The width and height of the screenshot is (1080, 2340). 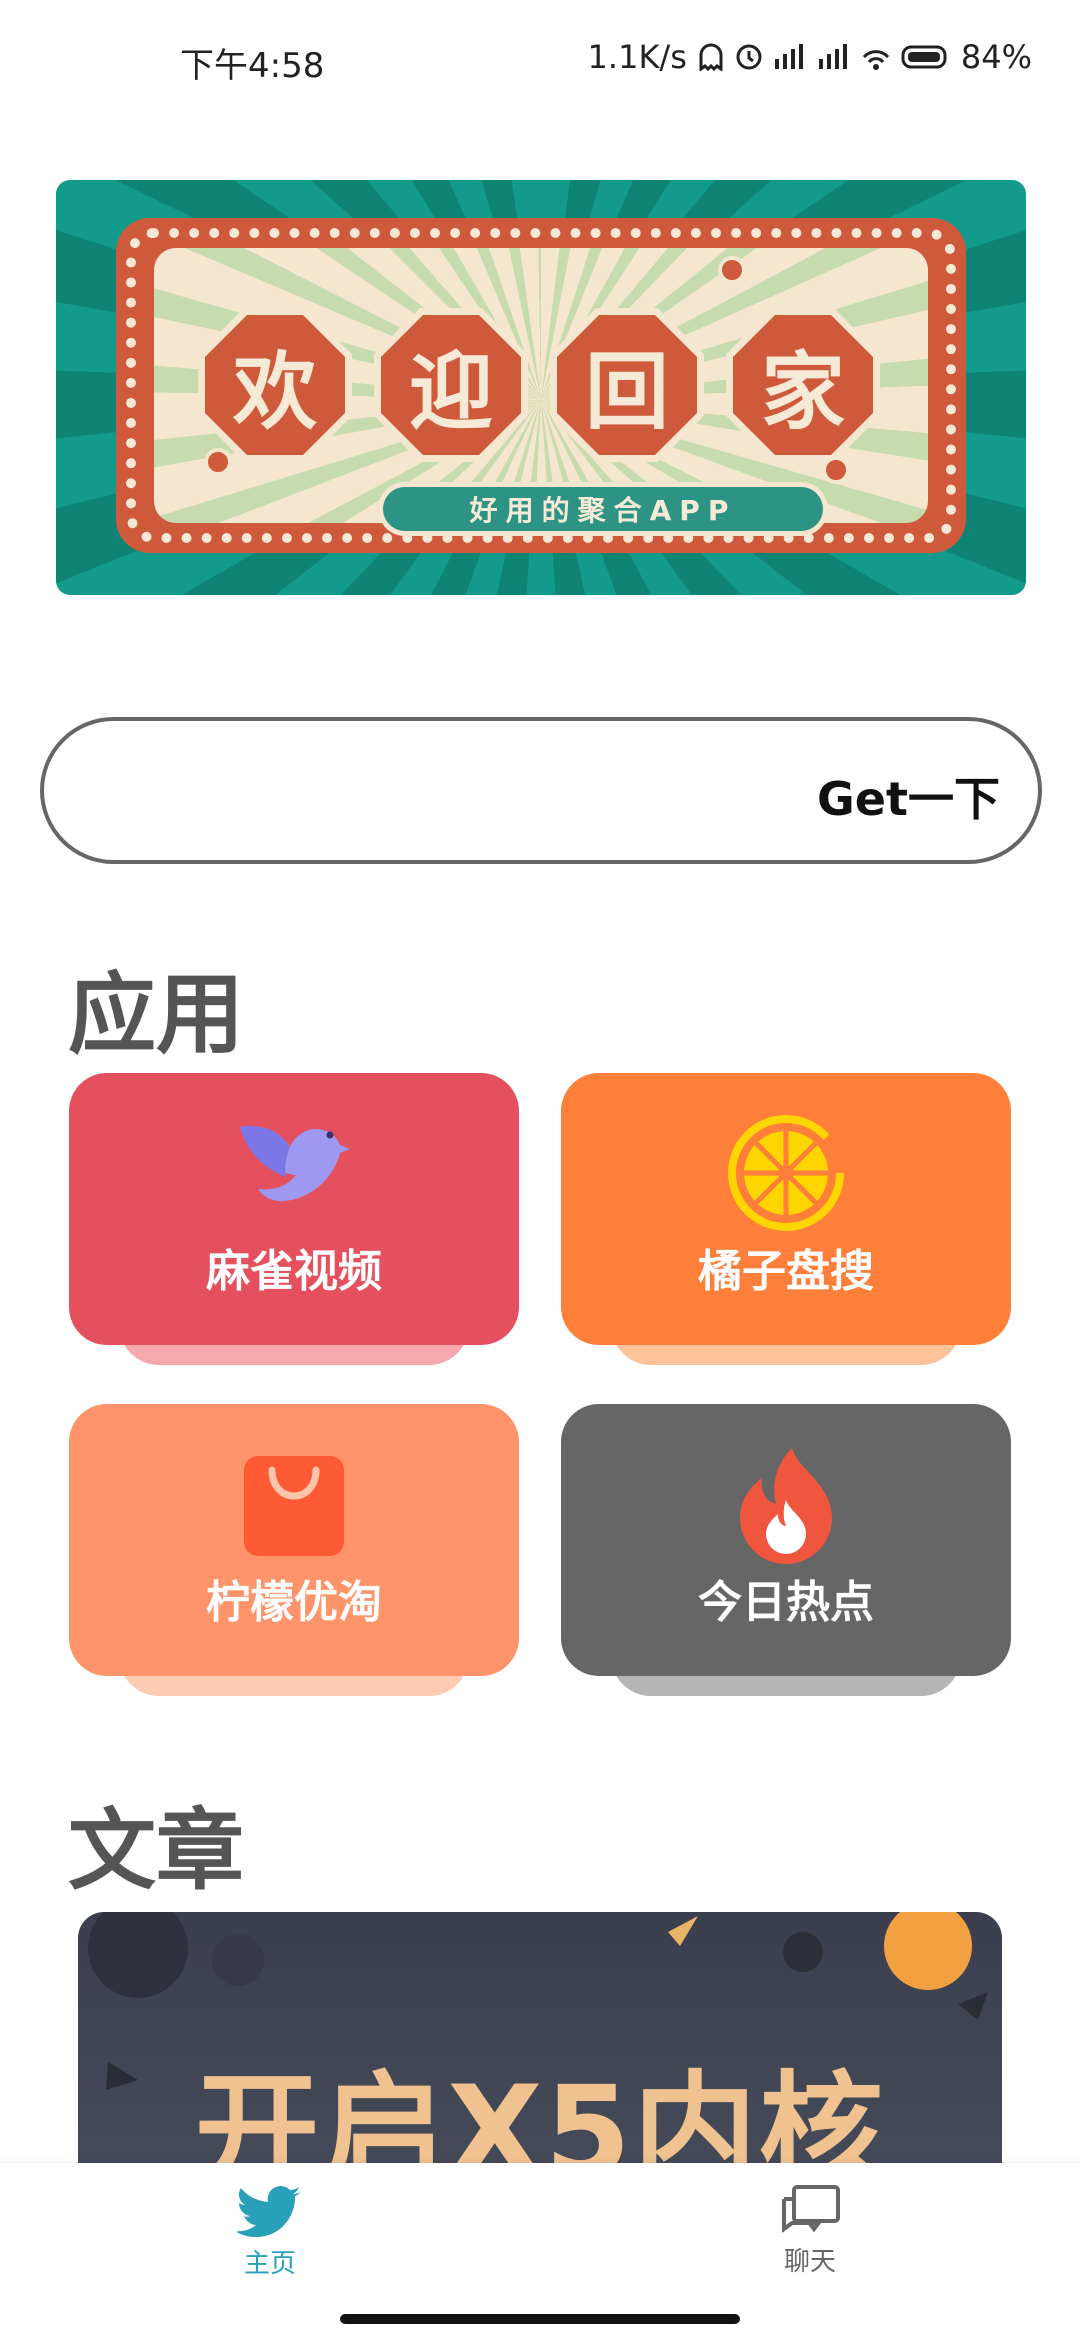 I want to click on card-face: 柠檬优淘, so click(x=294, y=1540).